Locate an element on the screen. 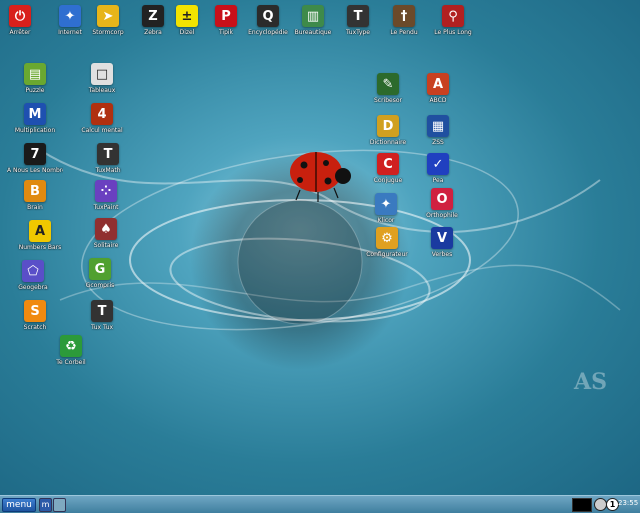  desktop-icon-solitaire: ♠ Solitaire is located at coordinates (106, 233).